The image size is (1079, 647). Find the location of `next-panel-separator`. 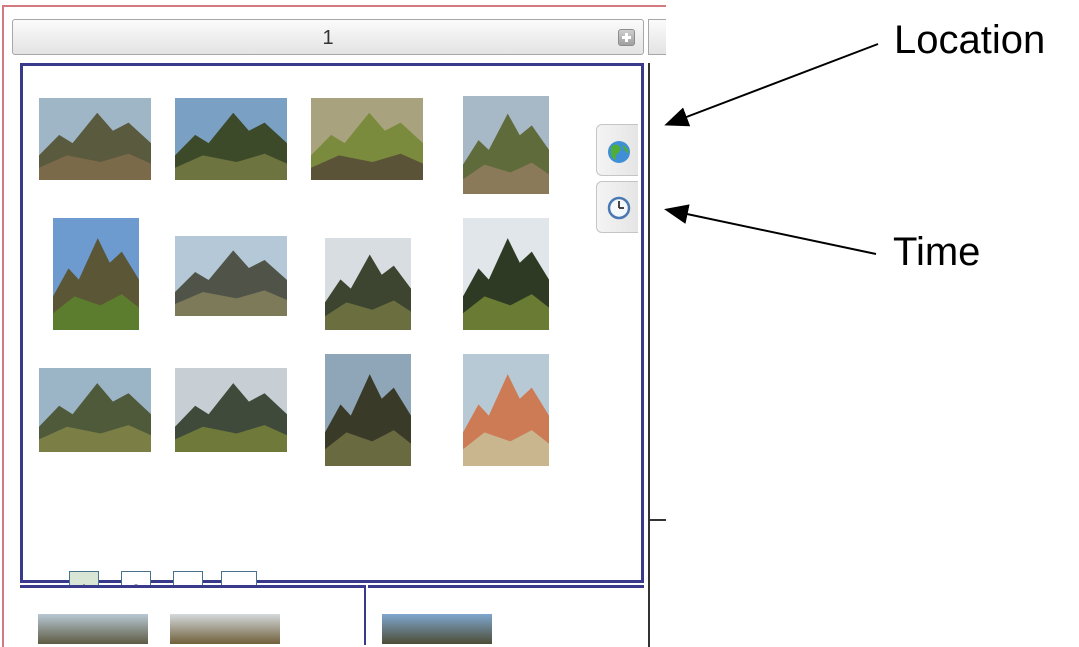

next-panel-separator is located at coordinates (658, 520).